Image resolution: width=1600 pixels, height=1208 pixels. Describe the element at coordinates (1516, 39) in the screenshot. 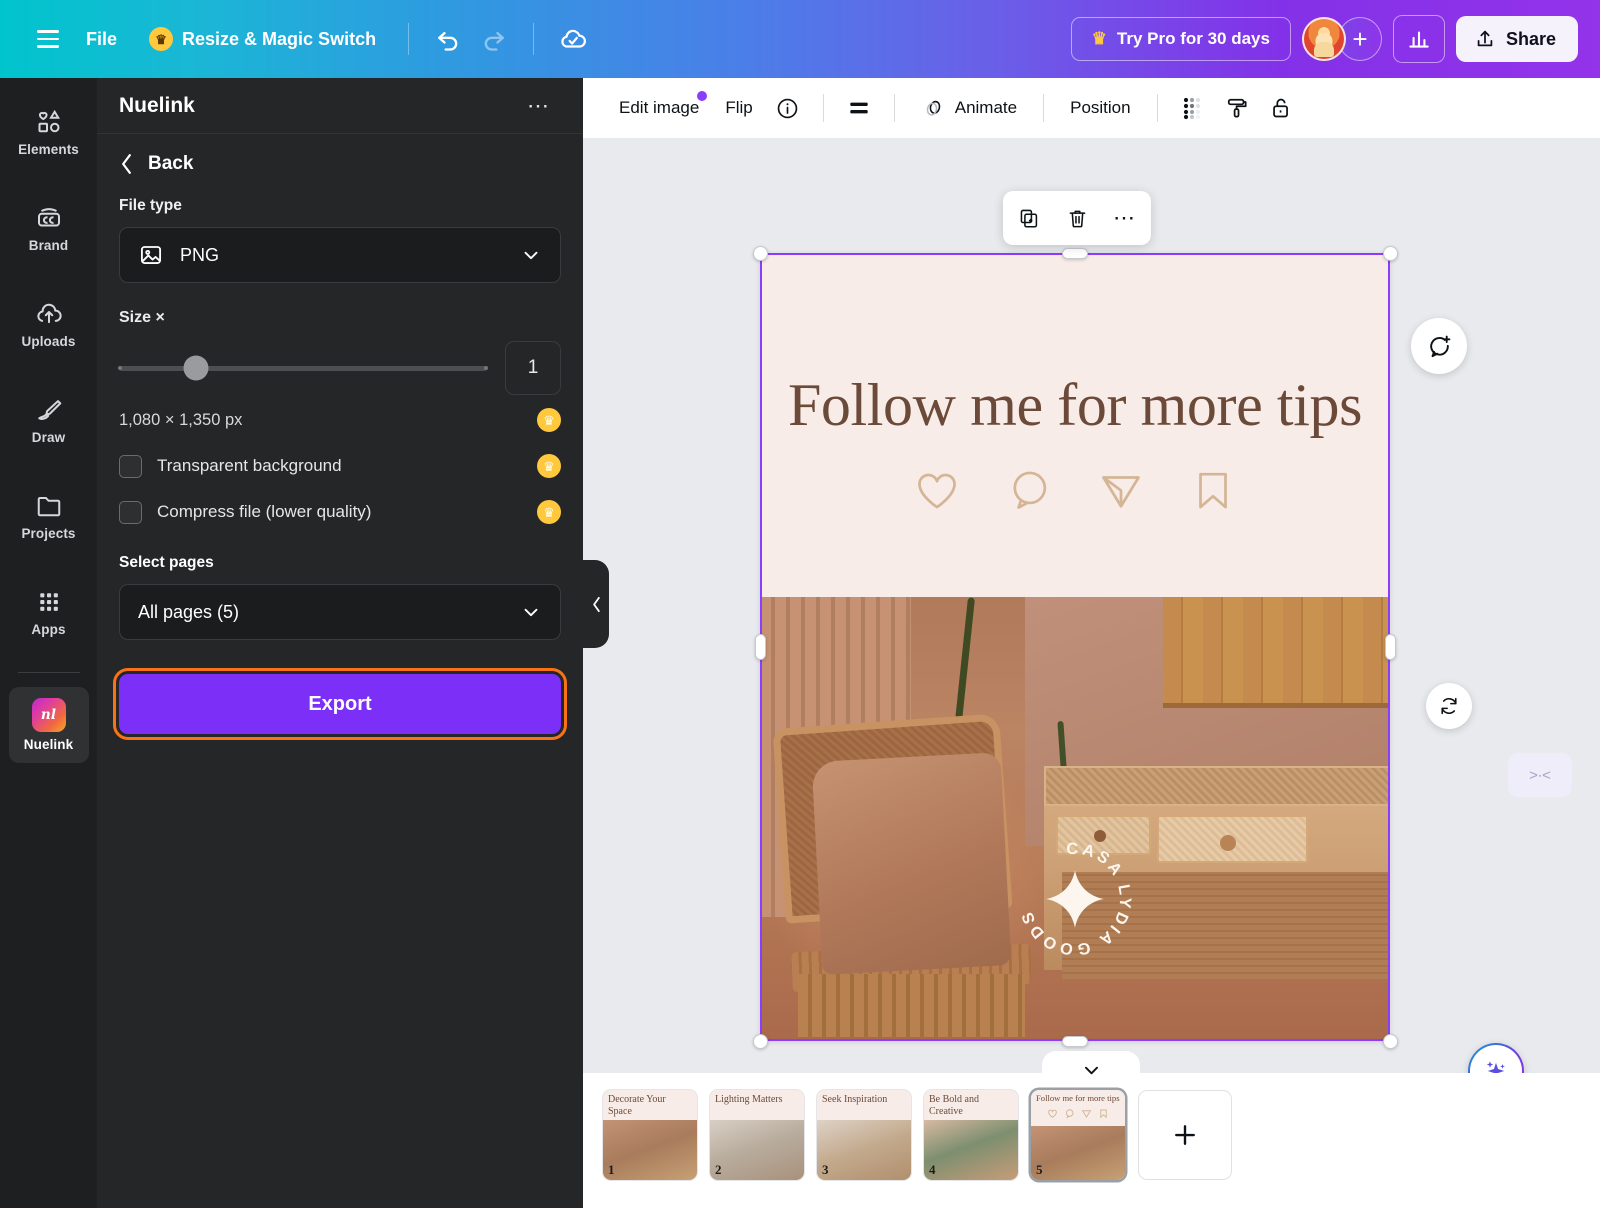

I see `share-button: Share` at that location.